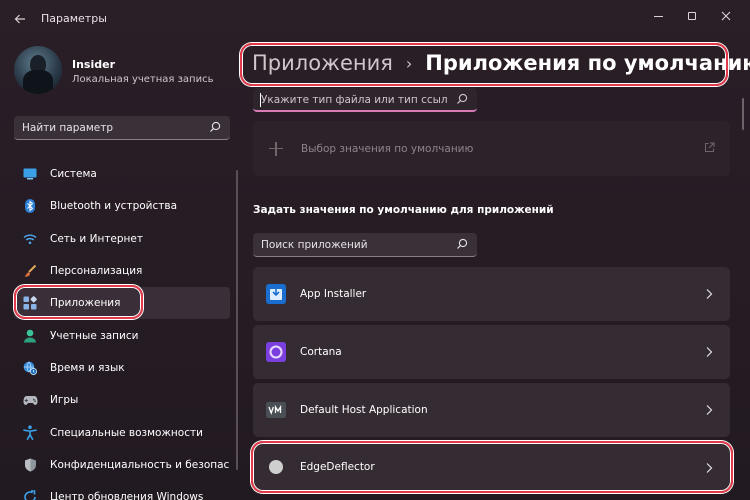 The width and height of the screenshot is (750, 500). I want to click on sidebar-item-network: Сеть и Интернет, so click(122, 239).